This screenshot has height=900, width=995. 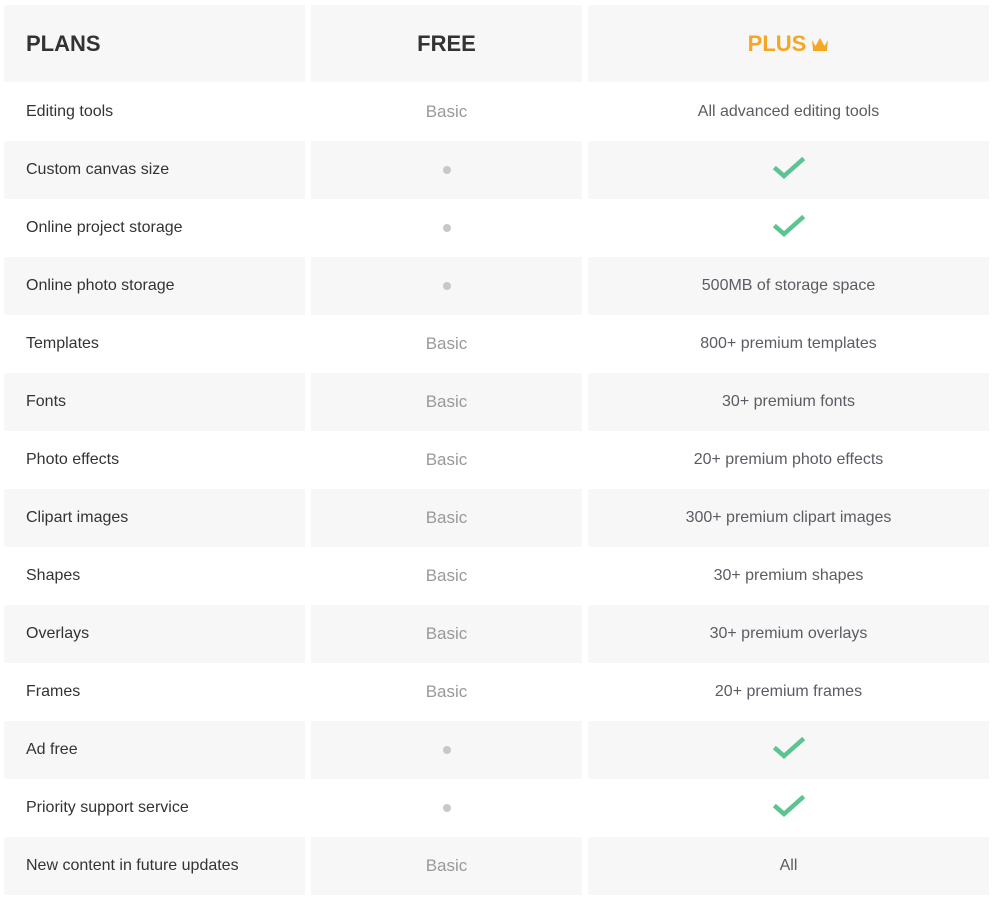 What do you see at coordinates (777, 43) in the screenshot?
I see `header-plus-label: PLUS` at bounding box center [777, 43].